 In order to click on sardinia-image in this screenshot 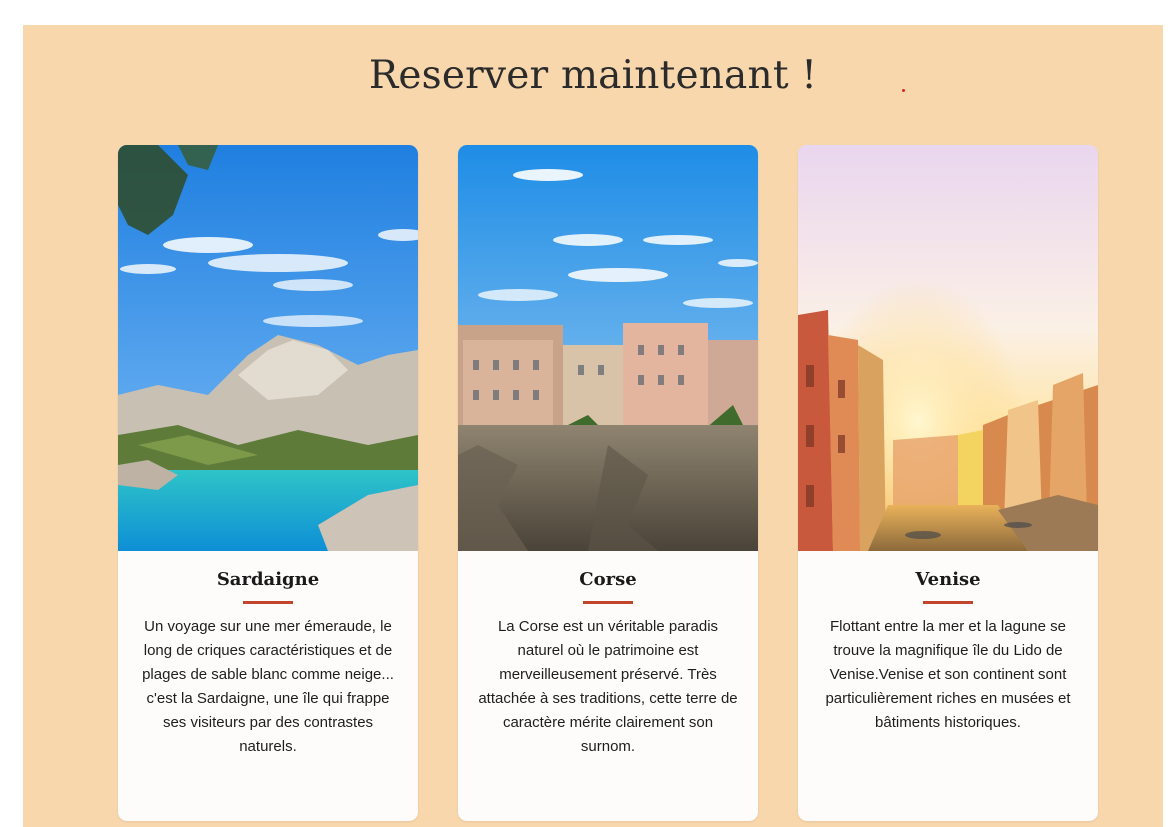, I will do `click(268, 348)`.